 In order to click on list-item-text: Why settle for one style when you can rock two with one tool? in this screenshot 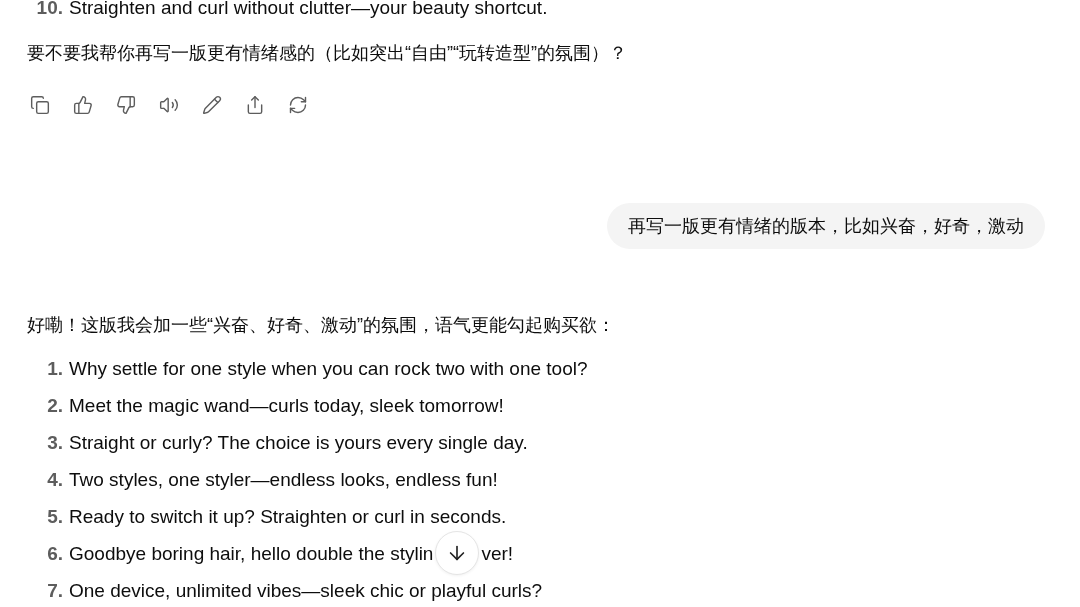, I will do `click(328, 368)`.